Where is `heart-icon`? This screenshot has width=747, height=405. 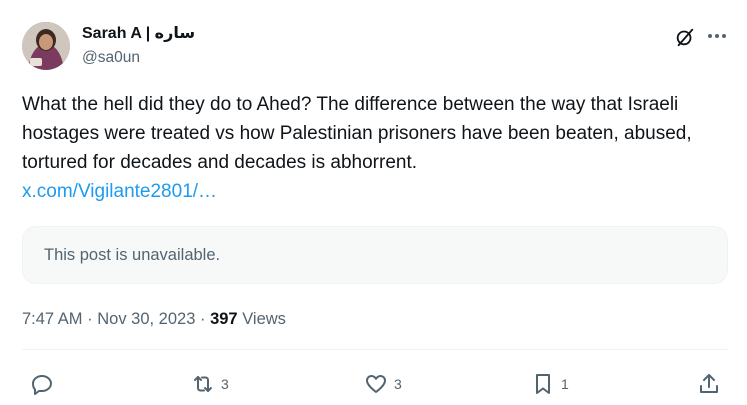
heart-icon is located at coordinates (376, 384).